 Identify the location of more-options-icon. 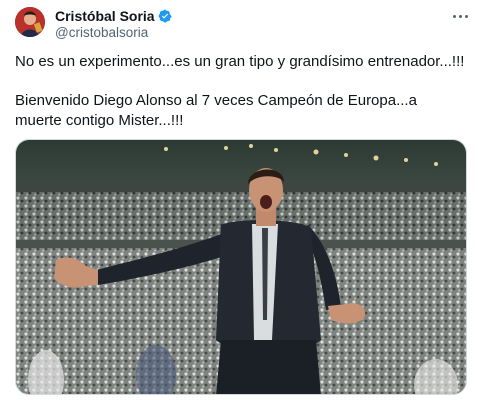
(460, 16).